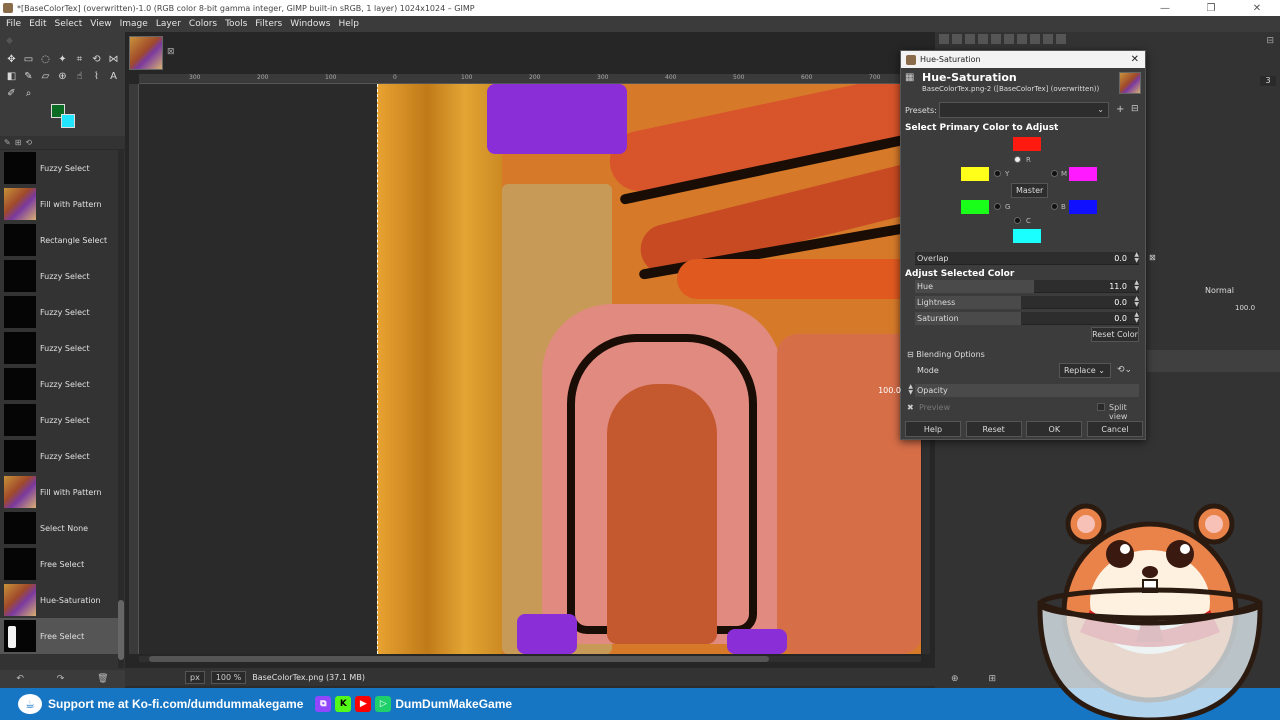 The height and width of the screenshot is (720, 1280). Describe the element at coordinates (236, 24) in the screenshot. I see `menu-tools: Tools` at that location.